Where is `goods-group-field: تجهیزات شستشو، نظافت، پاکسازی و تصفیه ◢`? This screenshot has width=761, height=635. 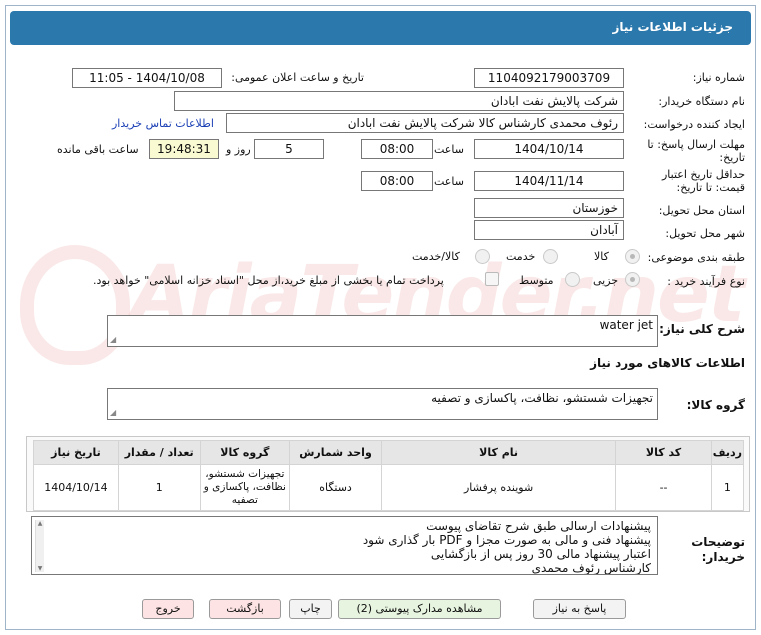 goods-group-field: تجهیزات شستشو، نظافت، پاکسازی و تصفیه ◢ is located at coordinates (382, 404).